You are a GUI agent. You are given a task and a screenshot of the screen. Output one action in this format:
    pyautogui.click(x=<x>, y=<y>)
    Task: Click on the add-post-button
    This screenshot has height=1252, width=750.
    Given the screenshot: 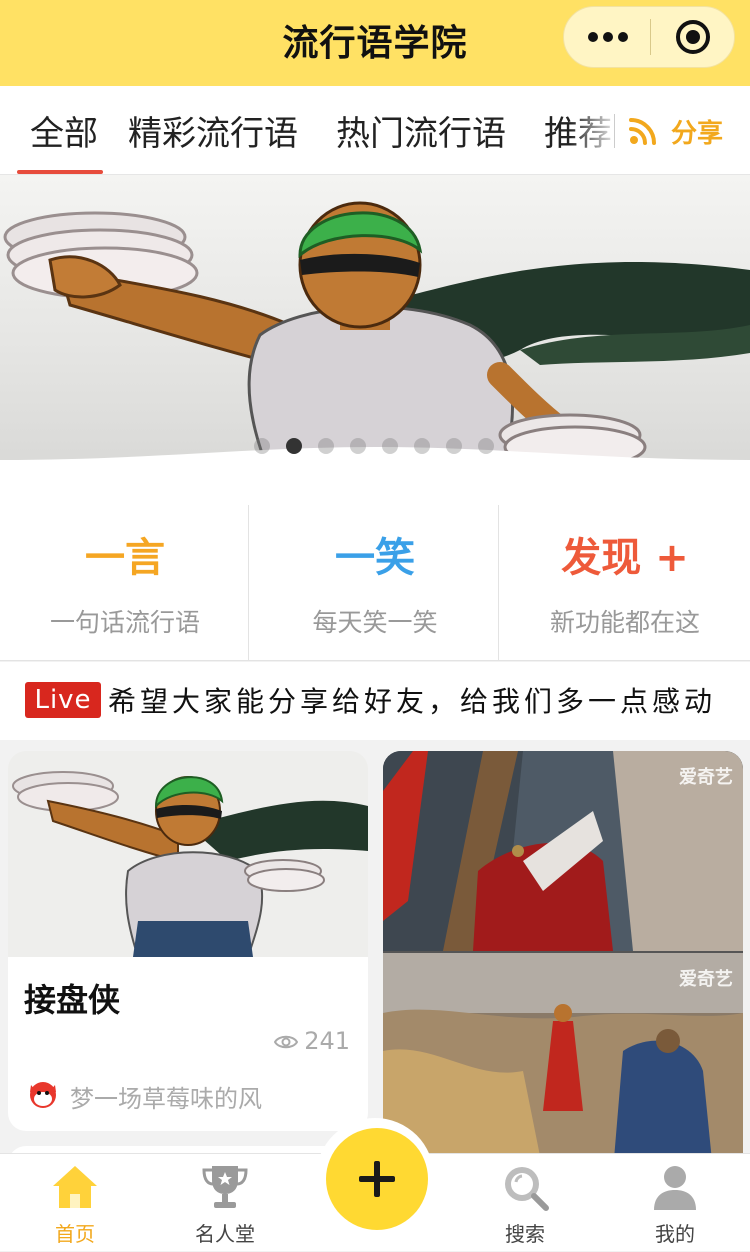 What is the action you would take?
    pyautogui.click(x=377, y=1179)
    